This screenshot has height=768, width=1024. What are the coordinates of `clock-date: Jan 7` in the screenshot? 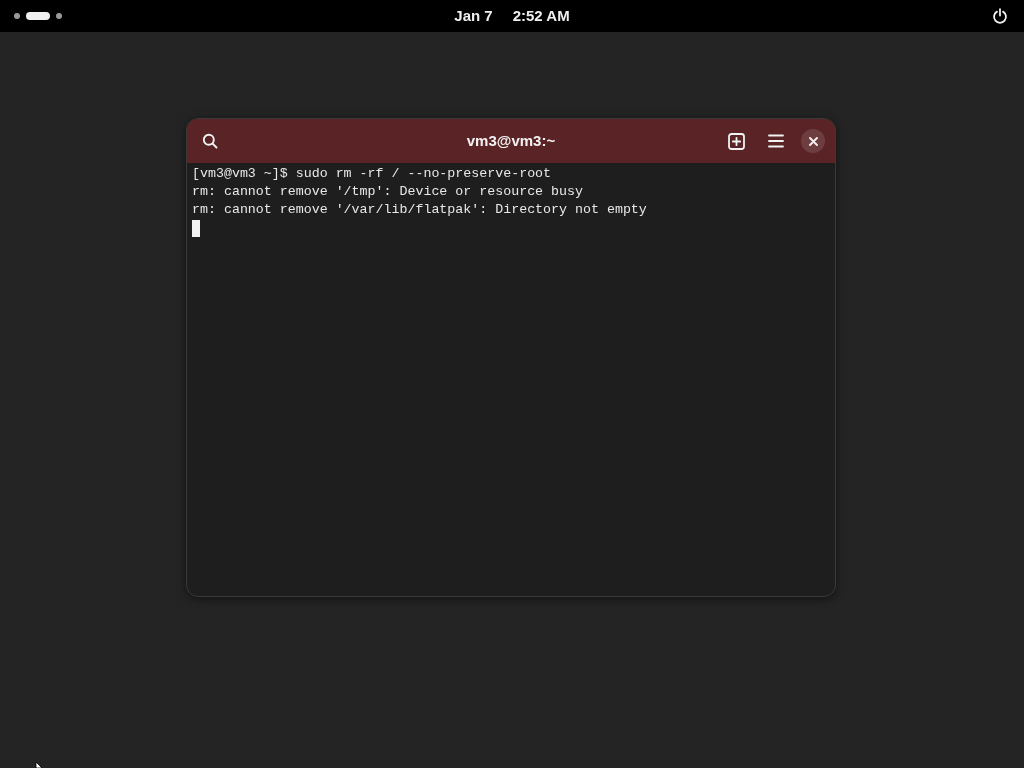 It's located at (473, 16).